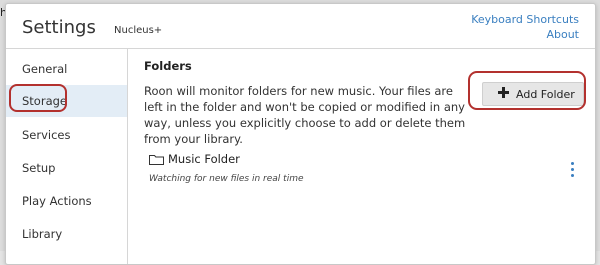 This screenshot has width=600, height=265. What do you see at coordinates (525, 19) in the screenshot?
I see `keyboard-shortcuts-link: Keyboard Shortcuts` at bounding box center [525, 19].